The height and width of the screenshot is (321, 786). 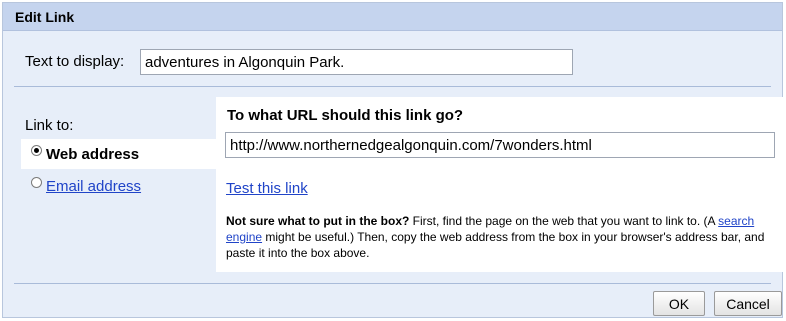 I want to click on text-to-display-label: Text to display:, so click(x=75, y=61).